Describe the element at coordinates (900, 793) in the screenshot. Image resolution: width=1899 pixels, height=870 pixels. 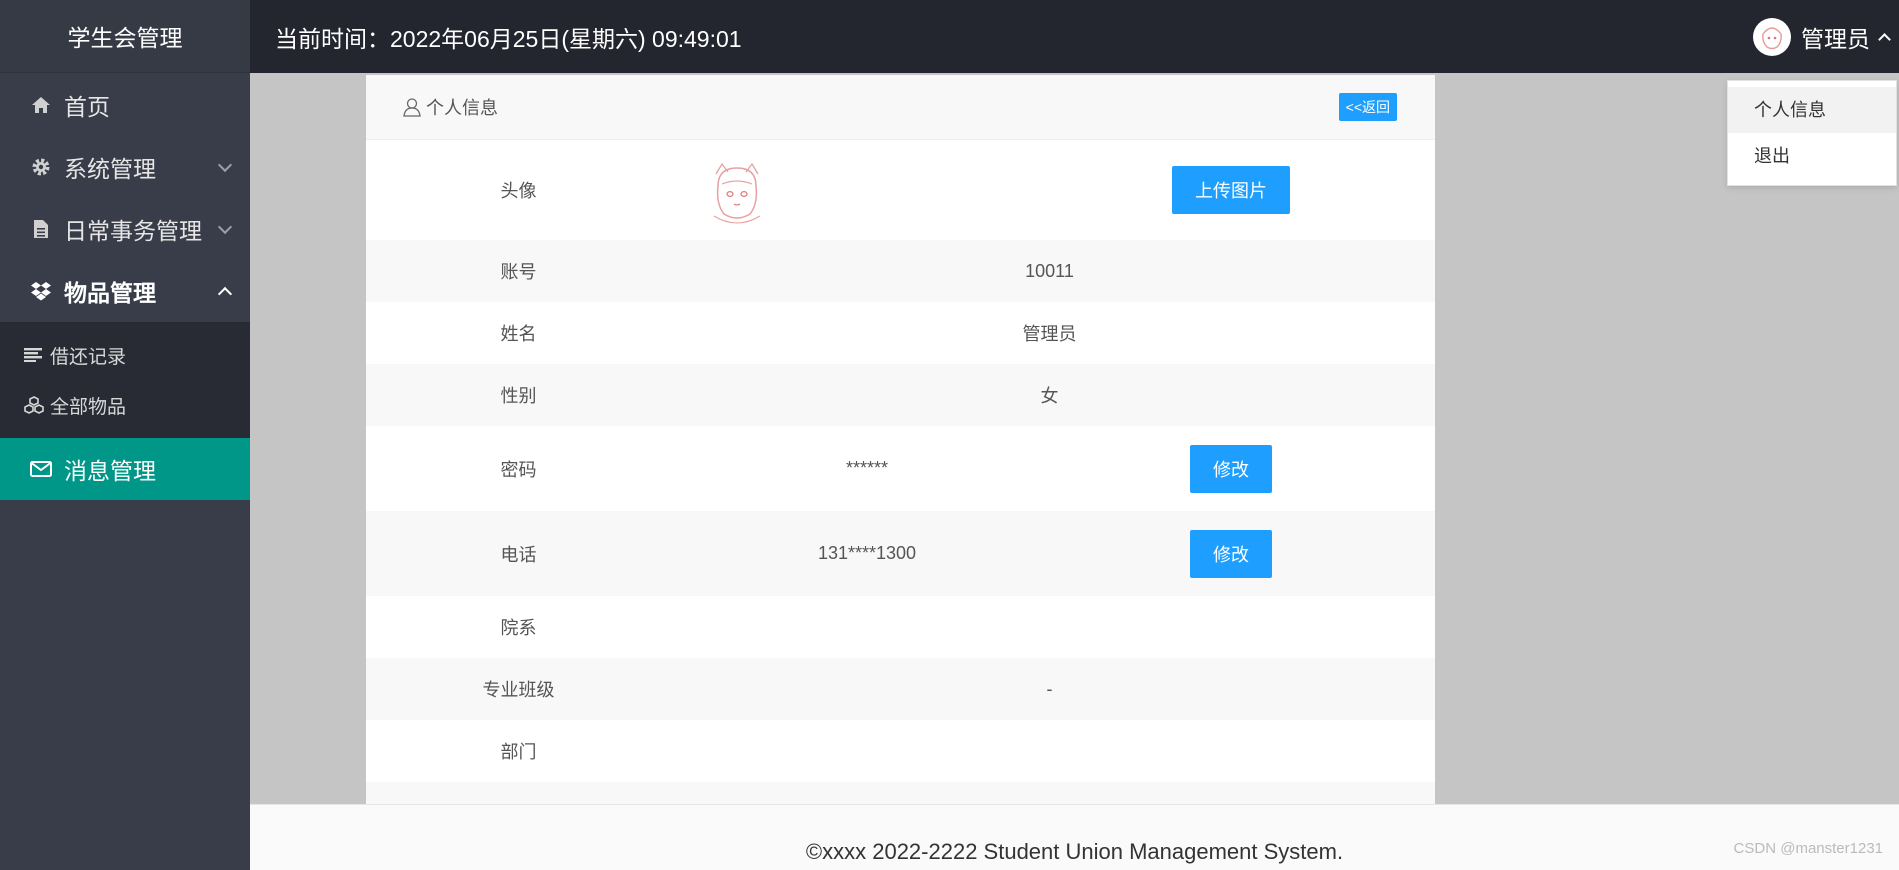
I see `row-partial` at that location.